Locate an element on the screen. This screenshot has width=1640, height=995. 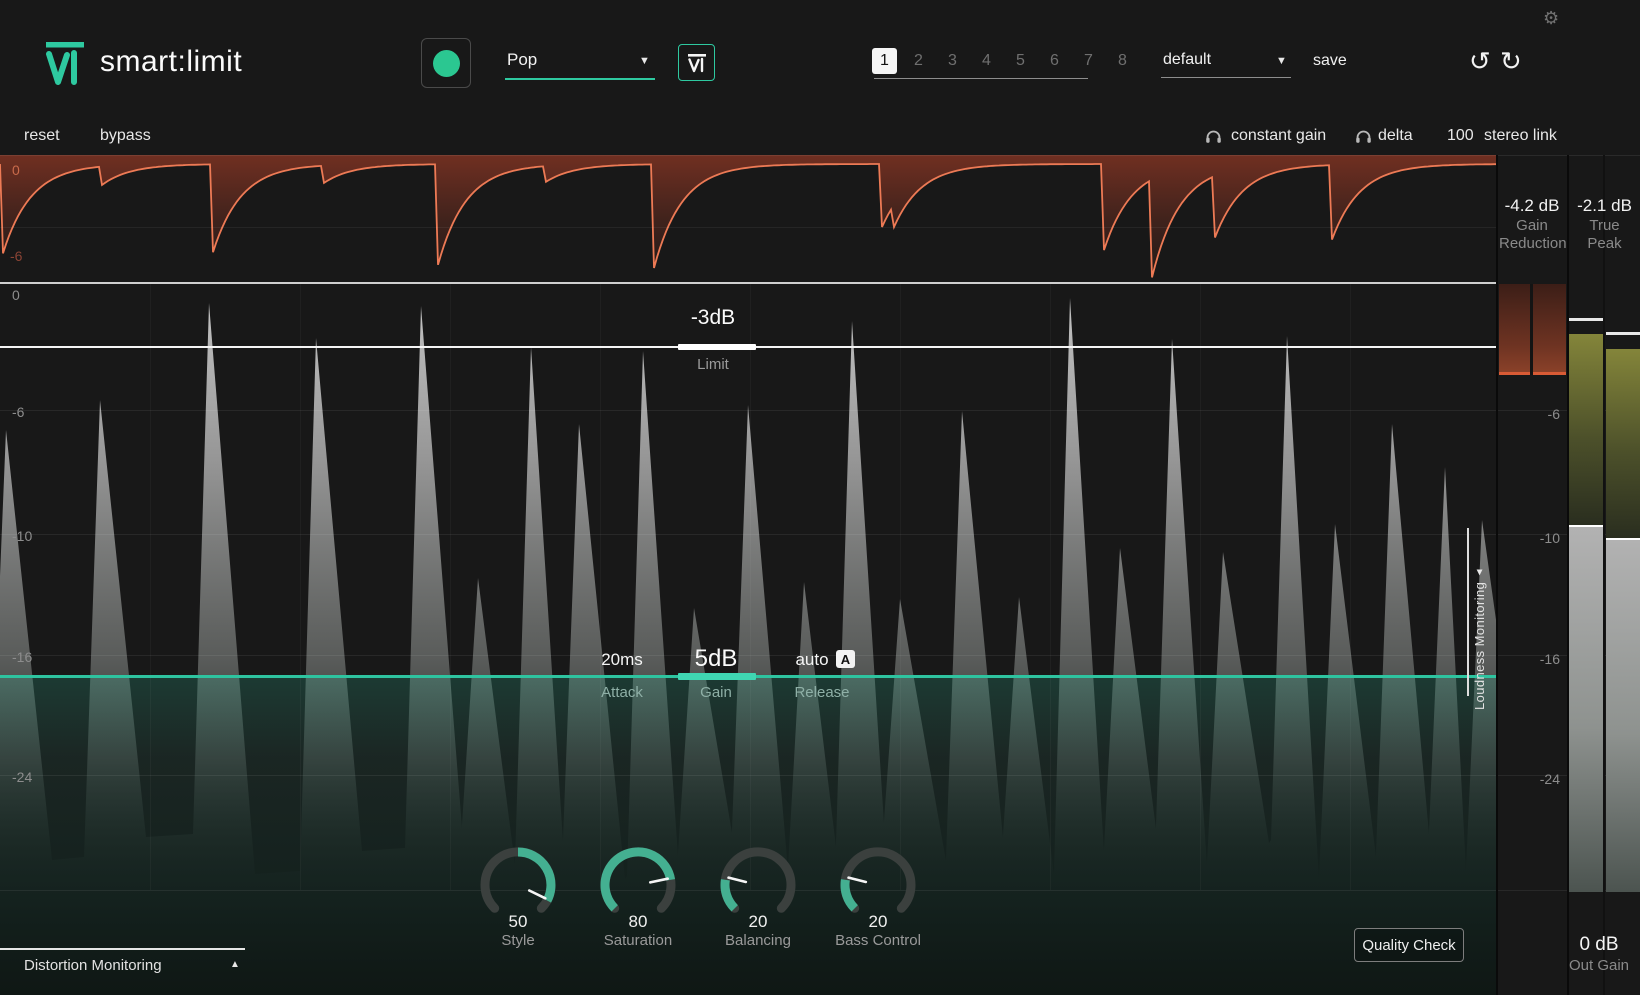
db-scale-label-left: -24 is located at coordinates (22, 777).